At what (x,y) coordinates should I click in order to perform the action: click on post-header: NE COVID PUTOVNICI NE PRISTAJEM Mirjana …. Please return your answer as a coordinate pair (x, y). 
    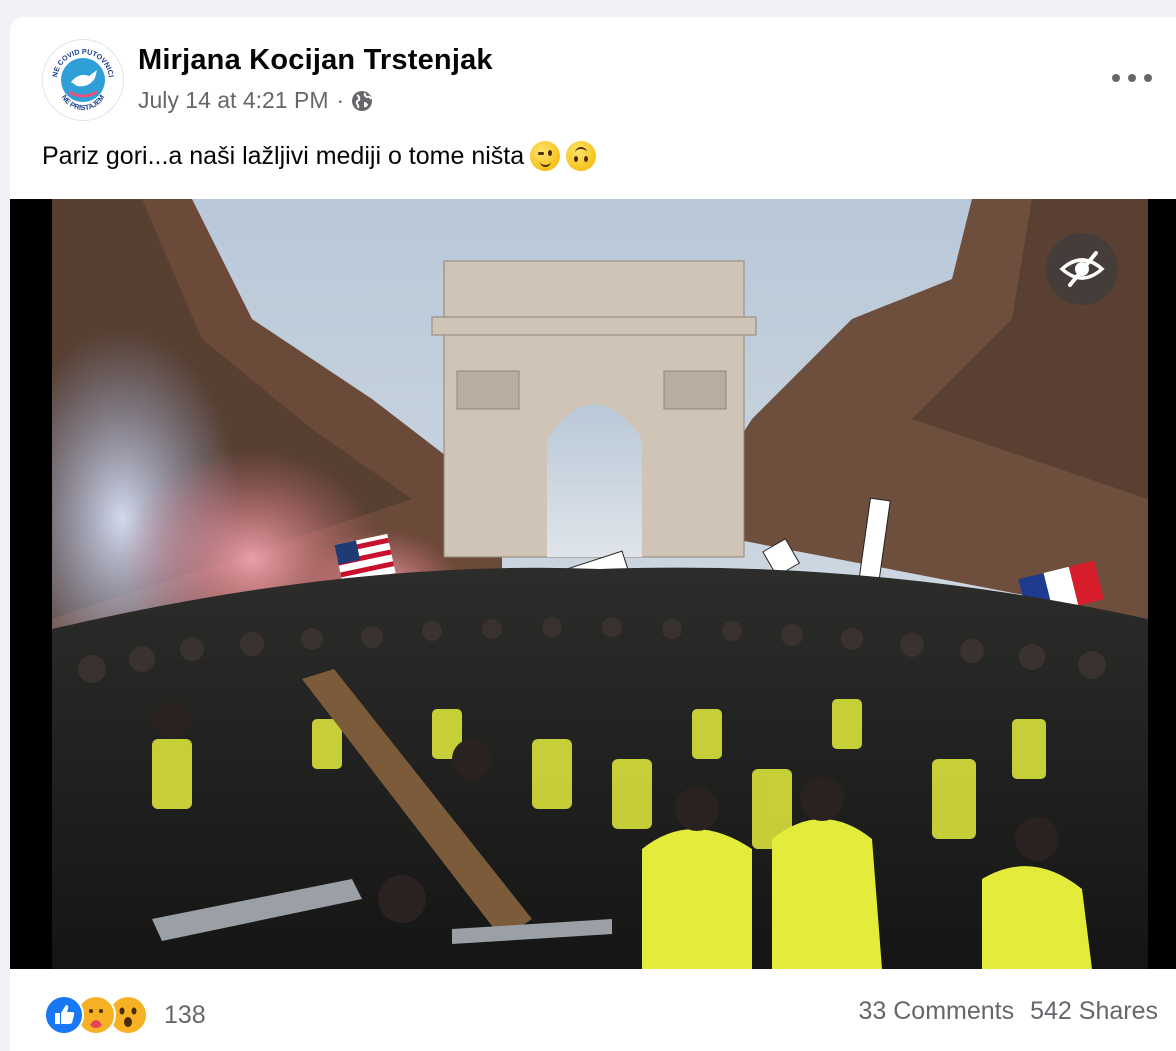
    Looking at the image, I should click on (593, 72).